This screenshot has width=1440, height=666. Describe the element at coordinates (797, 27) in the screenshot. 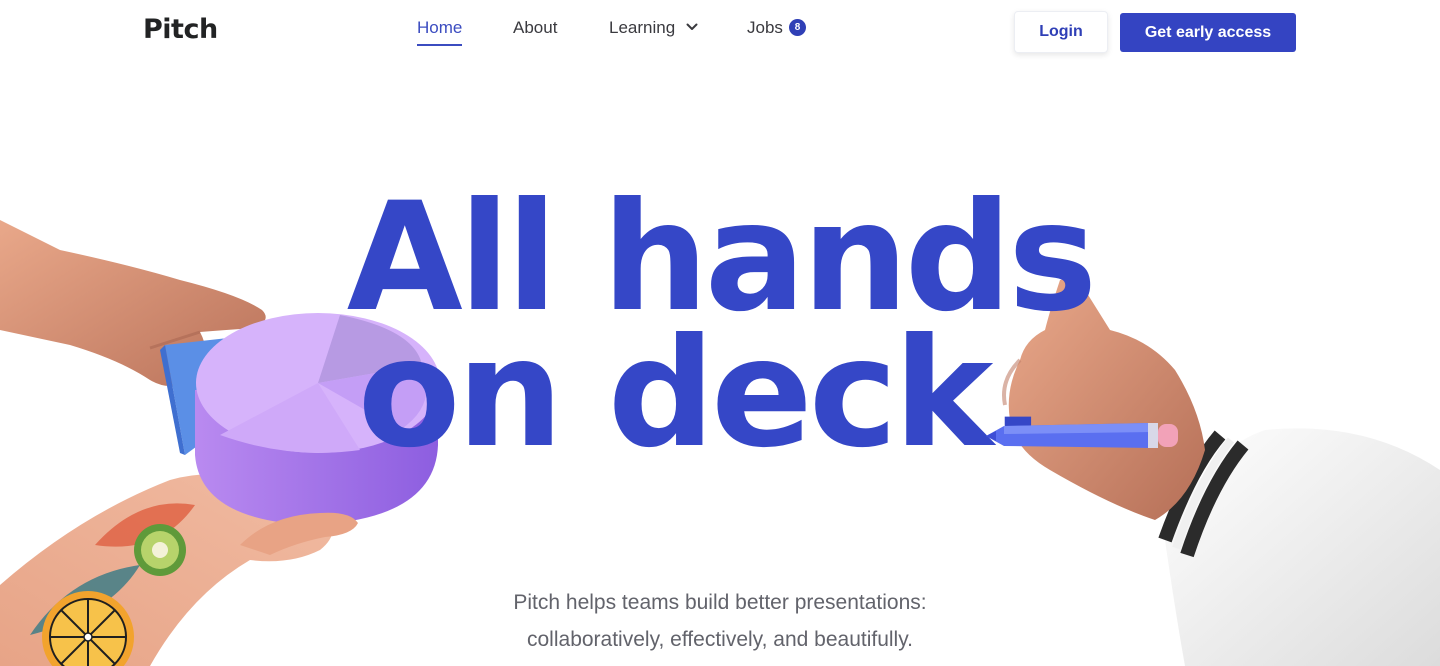

I see `jobs-count-badge: 8` at that location.